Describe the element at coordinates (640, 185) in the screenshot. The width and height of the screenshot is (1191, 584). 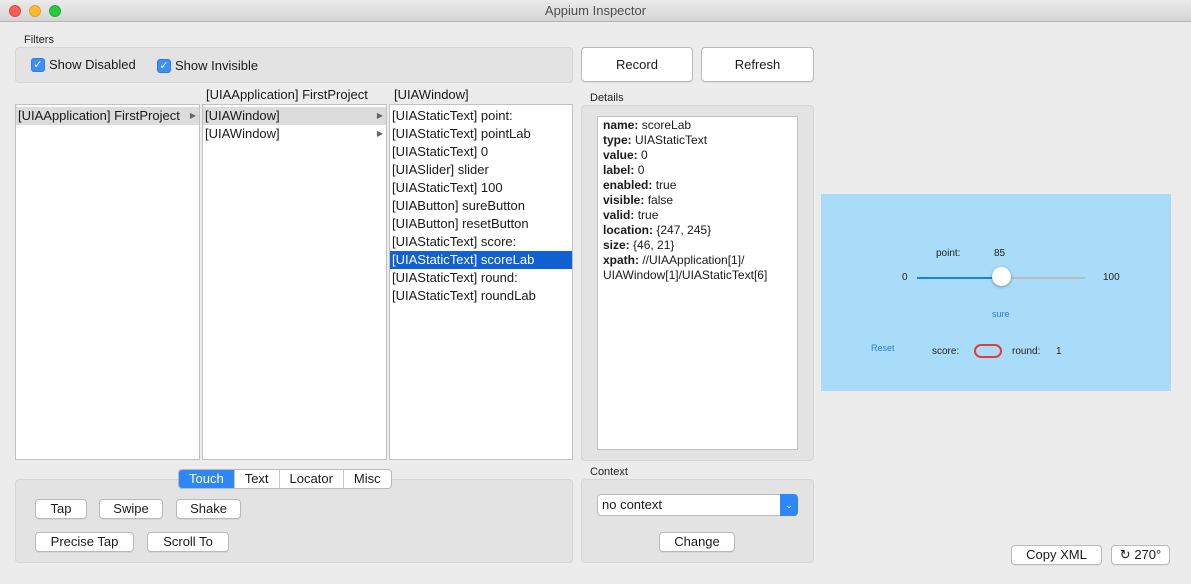
I see `detail-enabled: enabled: true` at that location.